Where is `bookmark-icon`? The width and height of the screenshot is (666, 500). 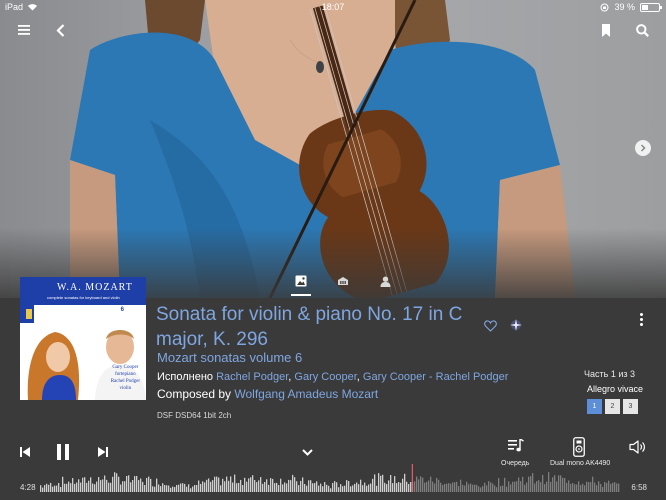 bookmark-icon is located at coordinates (606, 30).